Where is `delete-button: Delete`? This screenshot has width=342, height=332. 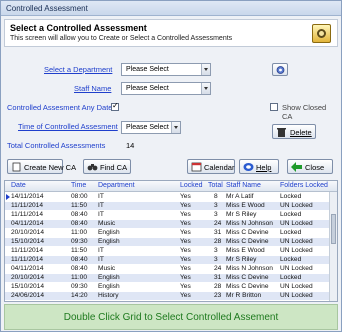
delete-button: Delete is located at coordinates (294, 131).